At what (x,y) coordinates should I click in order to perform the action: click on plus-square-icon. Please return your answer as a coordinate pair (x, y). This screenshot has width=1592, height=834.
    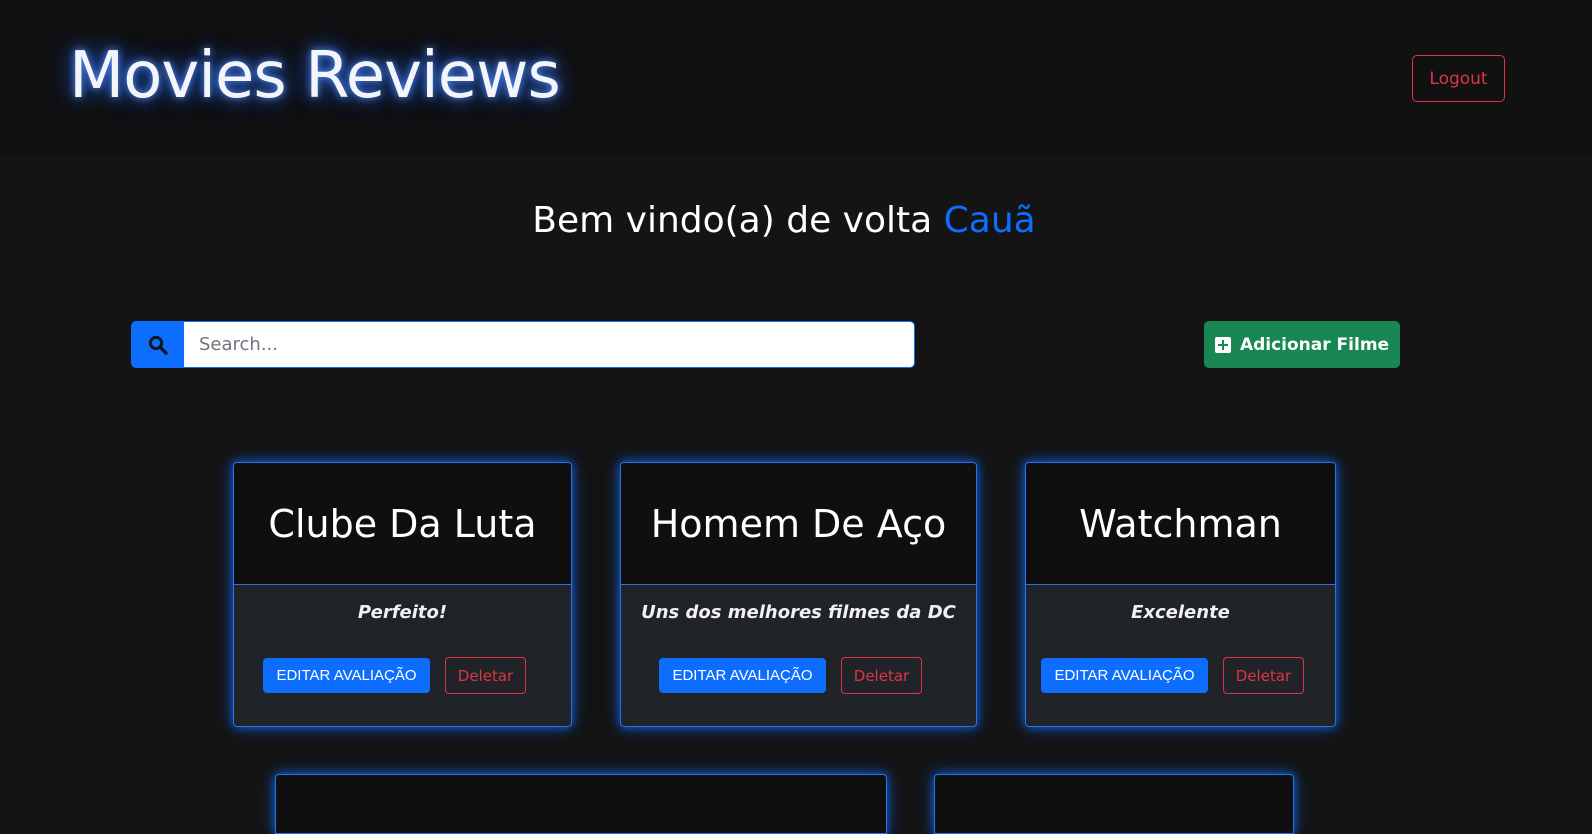
    Looking at the image, I should click on (1222, 344).